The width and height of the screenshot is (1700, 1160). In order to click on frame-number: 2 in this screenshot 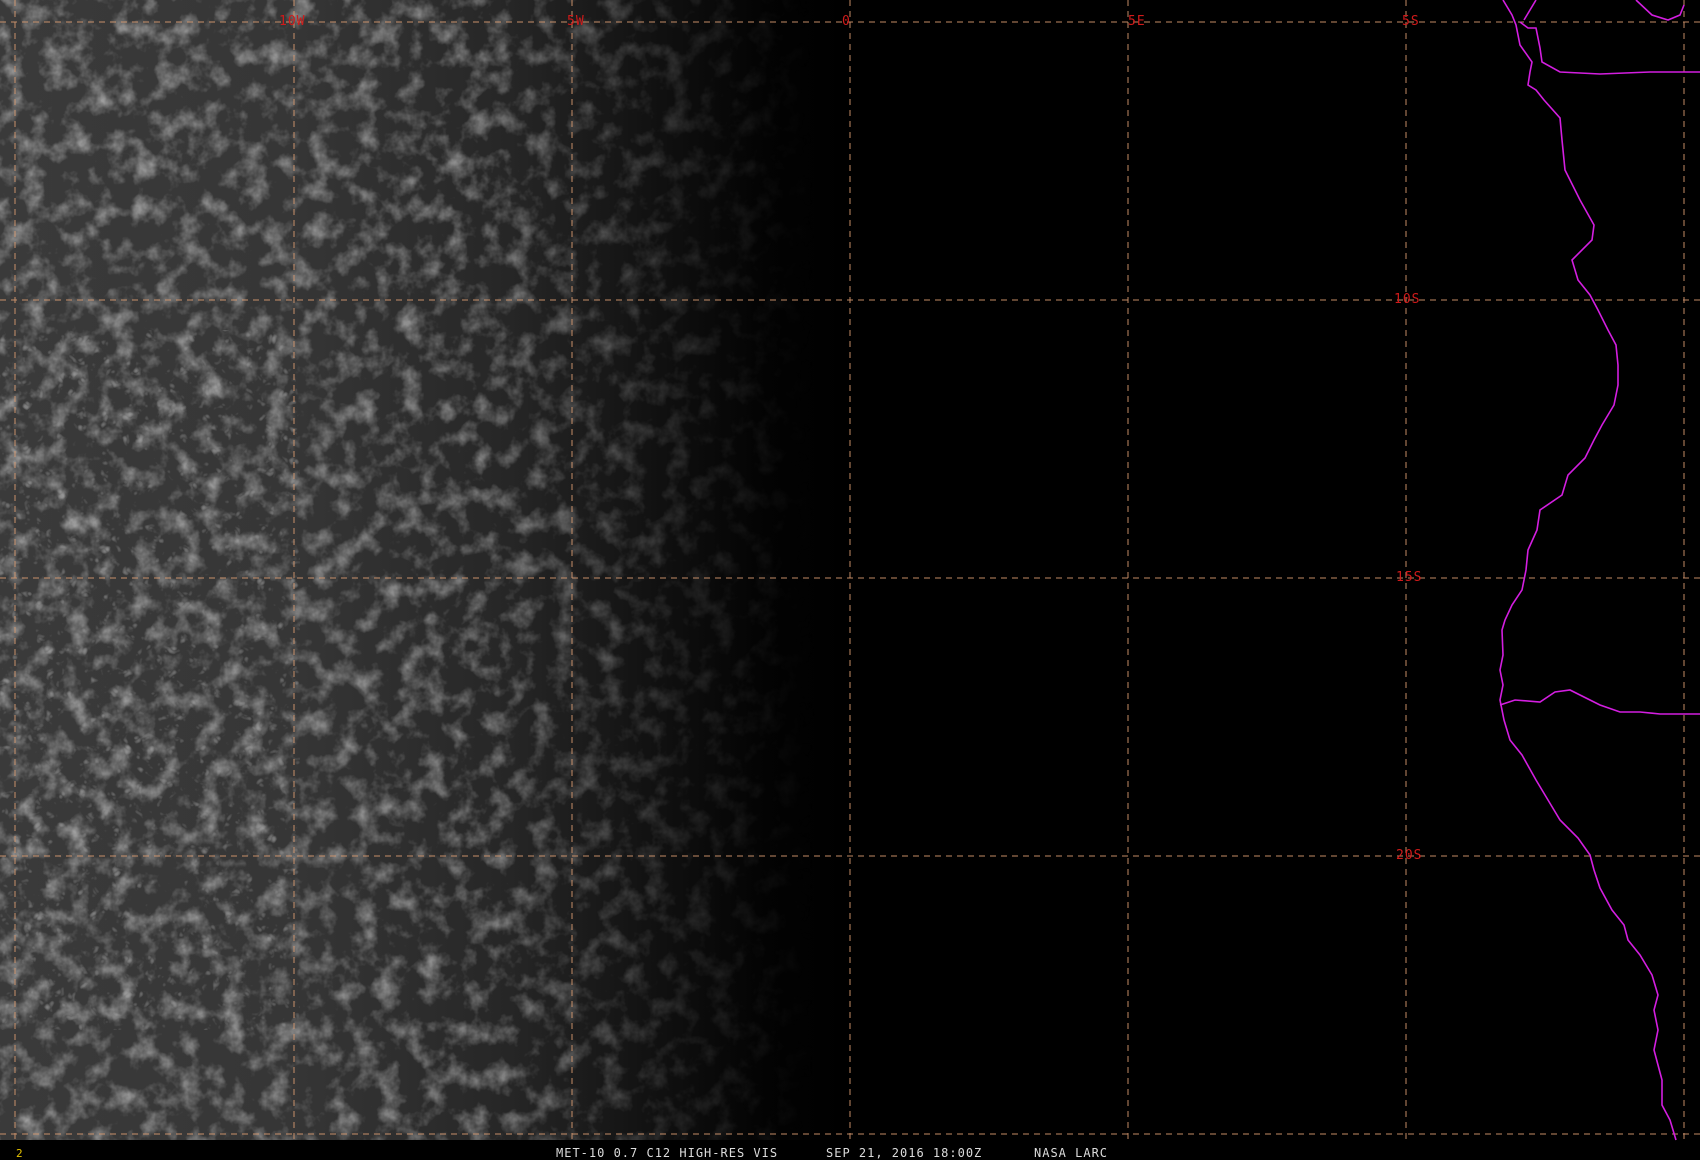, I will do `click(19, 1153)`.